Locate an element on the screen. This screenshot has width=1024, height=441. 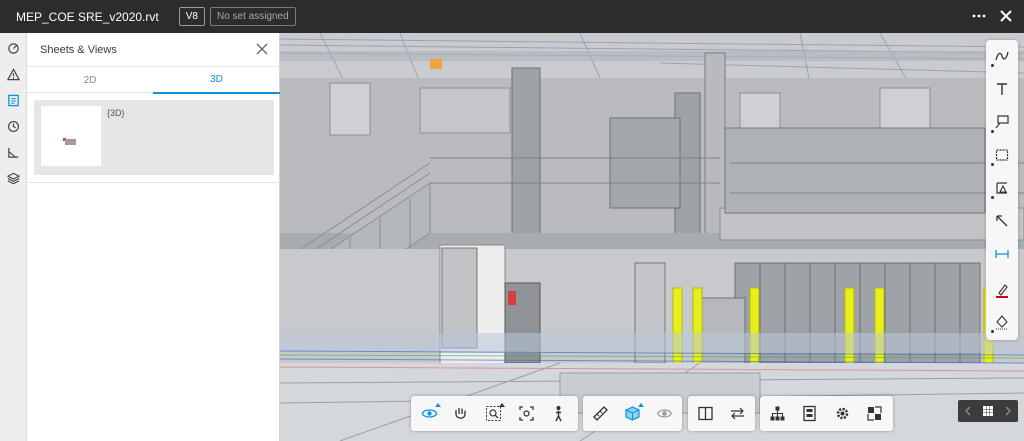
progress-icon is located at coordinates (13, 48).